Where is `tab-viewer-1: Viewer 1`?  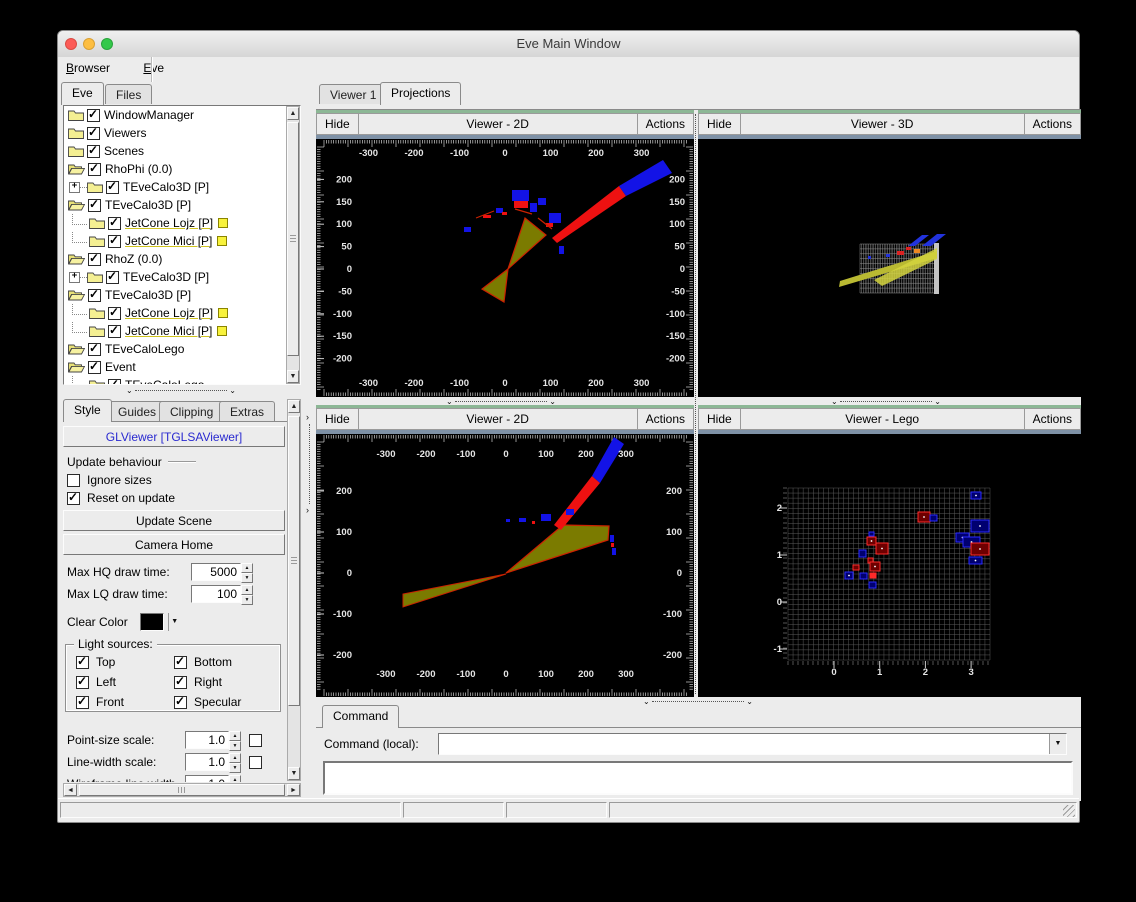 tab-viewer-1: Viewer 1 is located at coordinates (353, 94).